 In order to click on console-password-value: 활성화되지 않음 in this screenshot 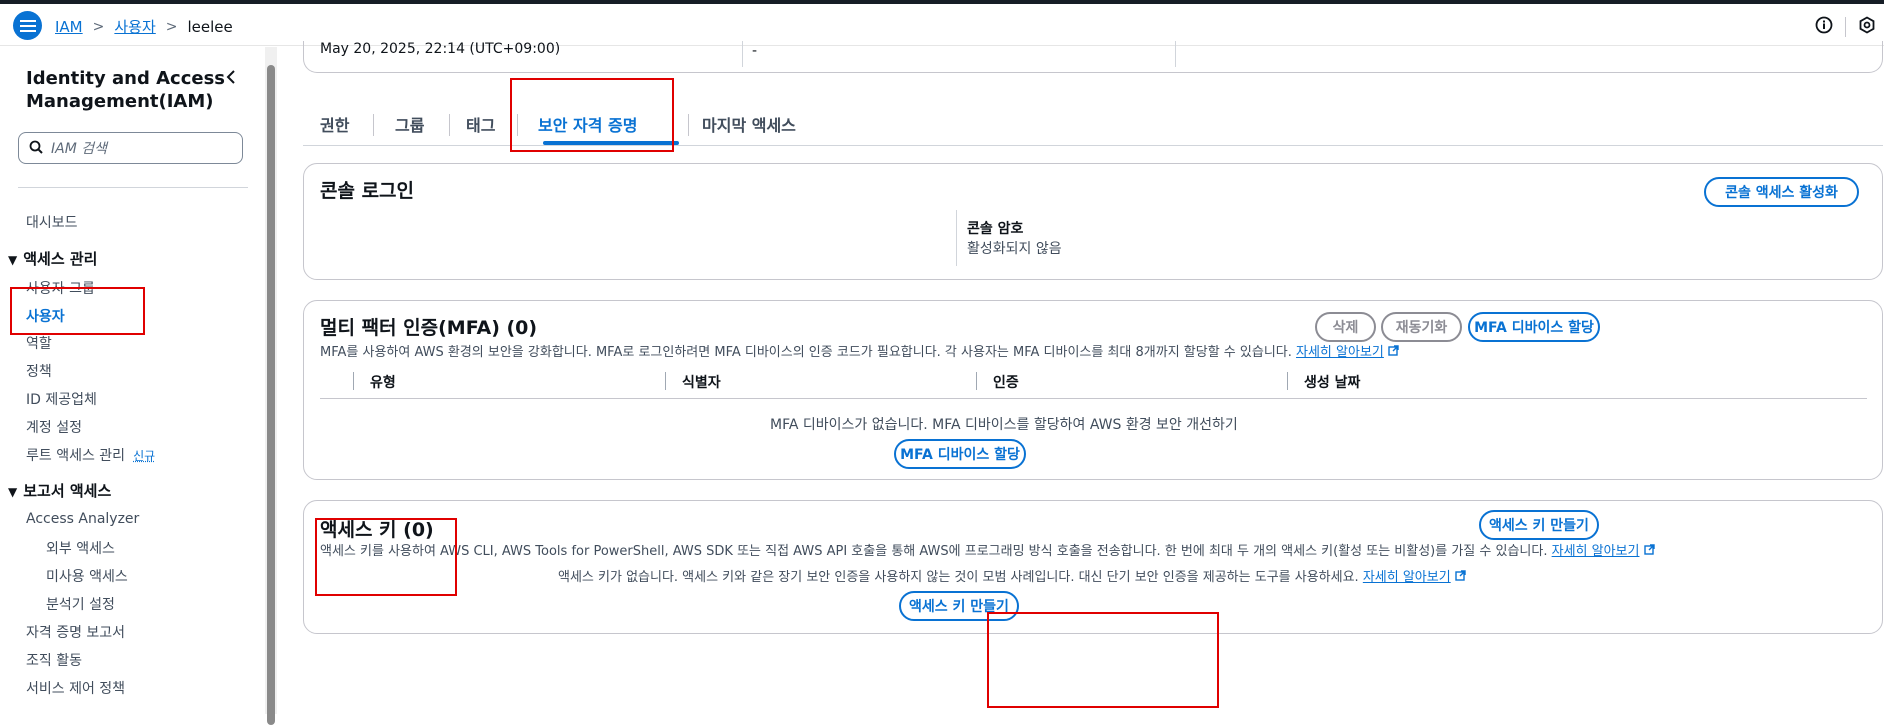, I will do `click(1014, 249)`.